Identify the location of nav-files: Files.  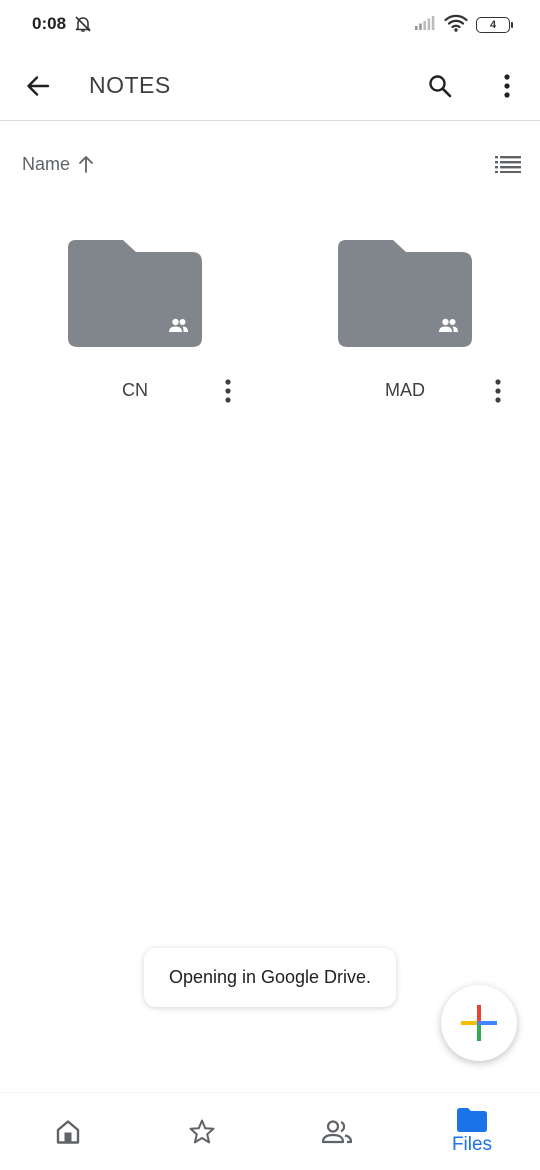
(472, 1131).